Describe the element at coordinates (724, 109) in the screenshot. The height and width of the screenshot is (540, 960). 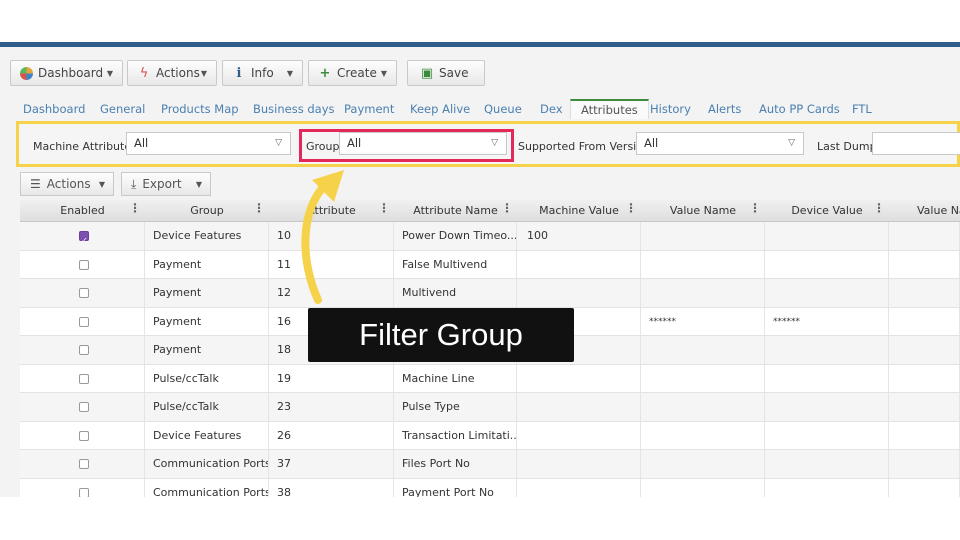
I see `tab-alerts: Alerts` at that location.